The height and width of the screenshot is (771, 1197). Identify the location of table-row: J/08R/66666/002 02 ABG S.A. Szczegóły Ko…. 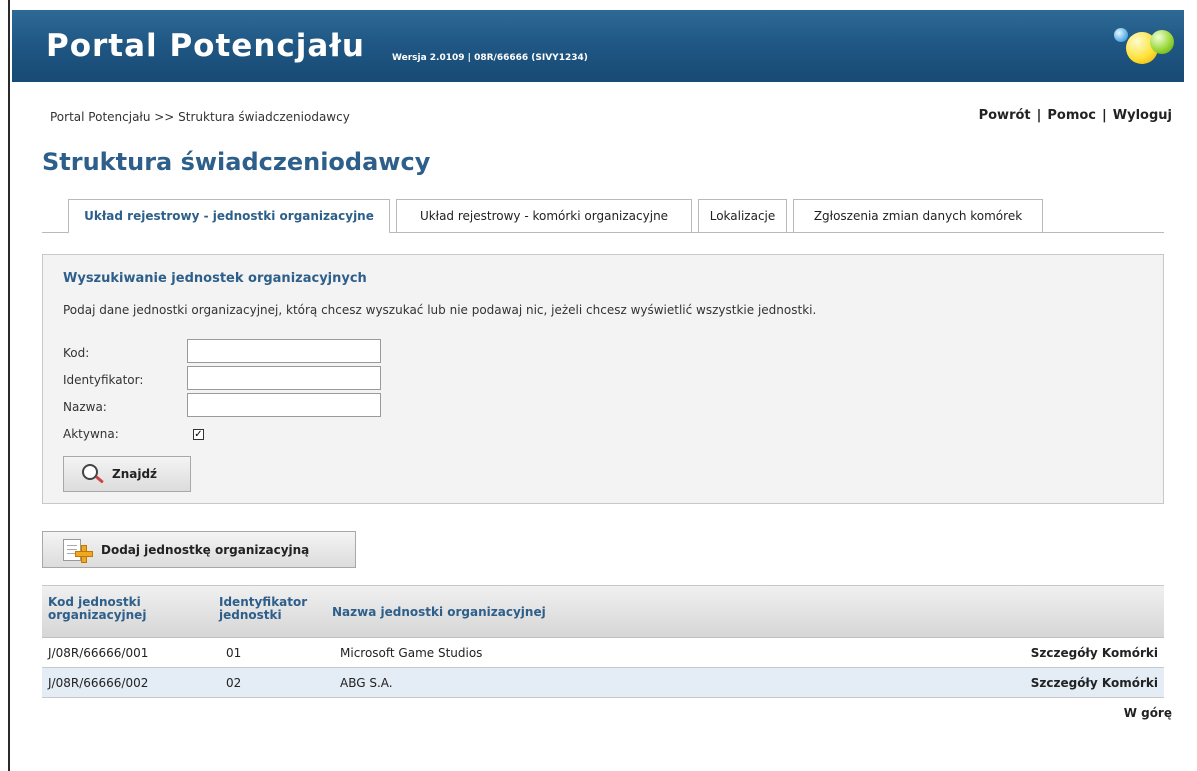
(603, 683).